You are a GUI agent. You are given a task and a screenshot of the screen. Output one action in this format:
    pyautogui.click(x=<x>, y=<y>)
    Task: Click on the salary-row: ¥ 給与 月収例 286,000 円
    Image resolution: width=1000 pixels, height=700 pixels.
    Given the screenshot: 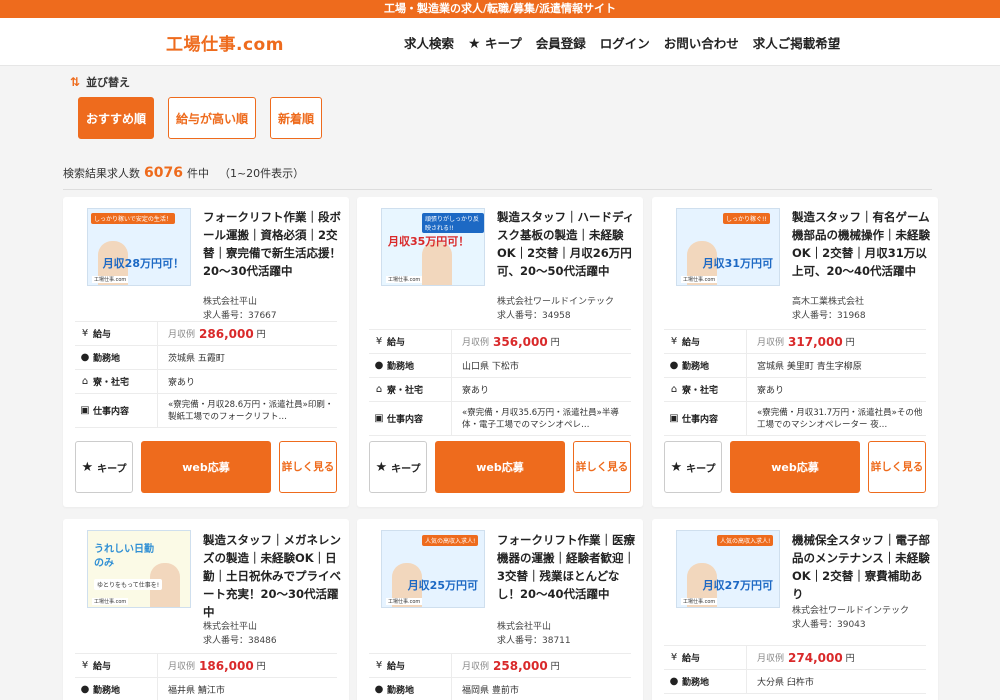 What is the action you would take?
    pyautogui.click(x=206, y=334)
    